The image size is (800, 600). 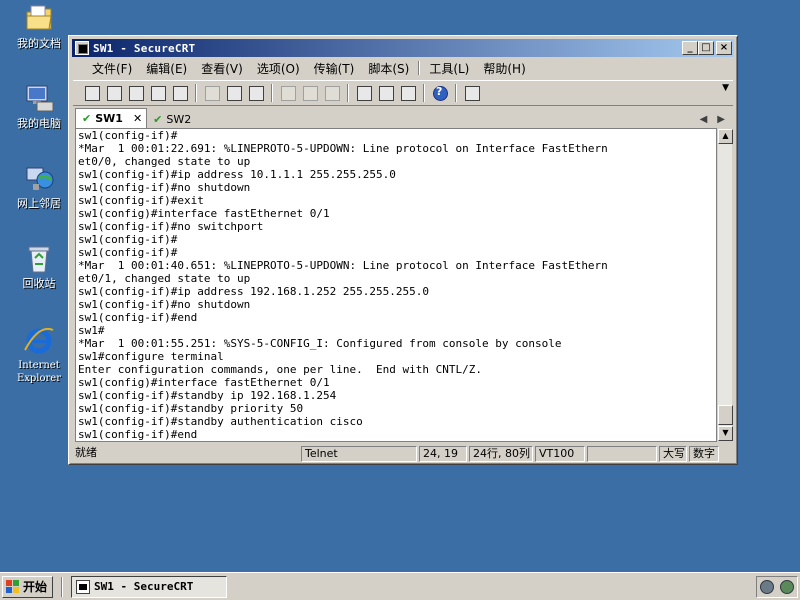 I want to click on desktop-icon-my-documents: 我的文档, so click(x=39, y=26).